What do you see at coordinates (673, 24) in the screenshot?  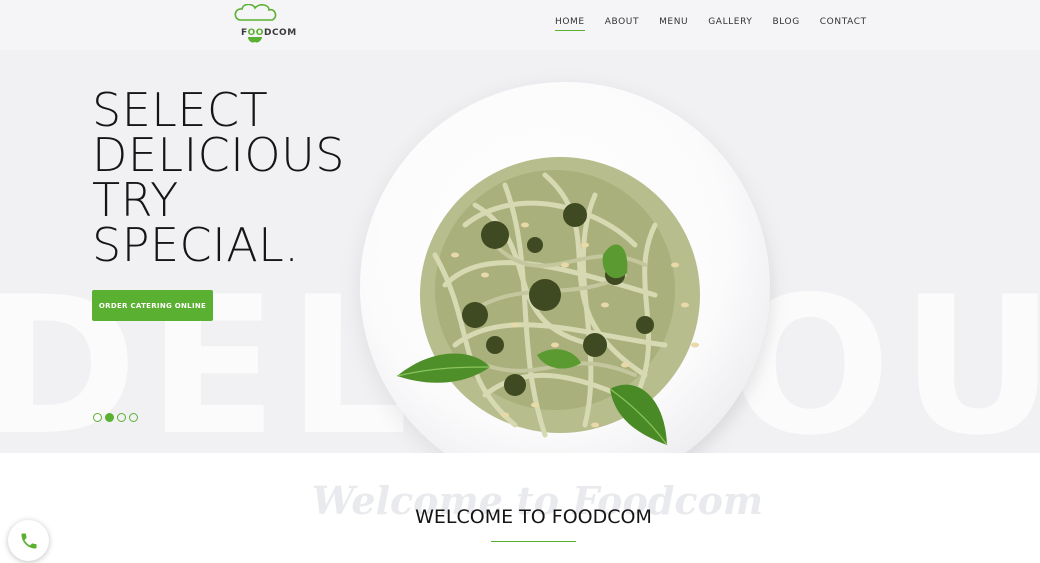 I see `nav-menu: MENU` at bounding box center [673, 24].